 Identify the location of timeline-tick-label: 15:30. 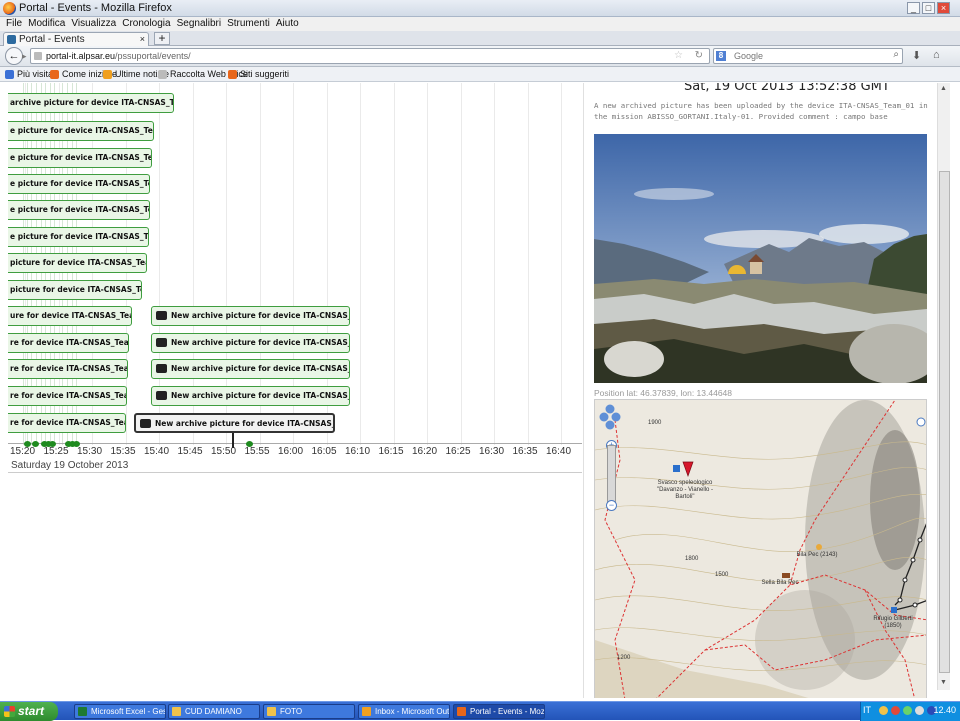
(90, 451).